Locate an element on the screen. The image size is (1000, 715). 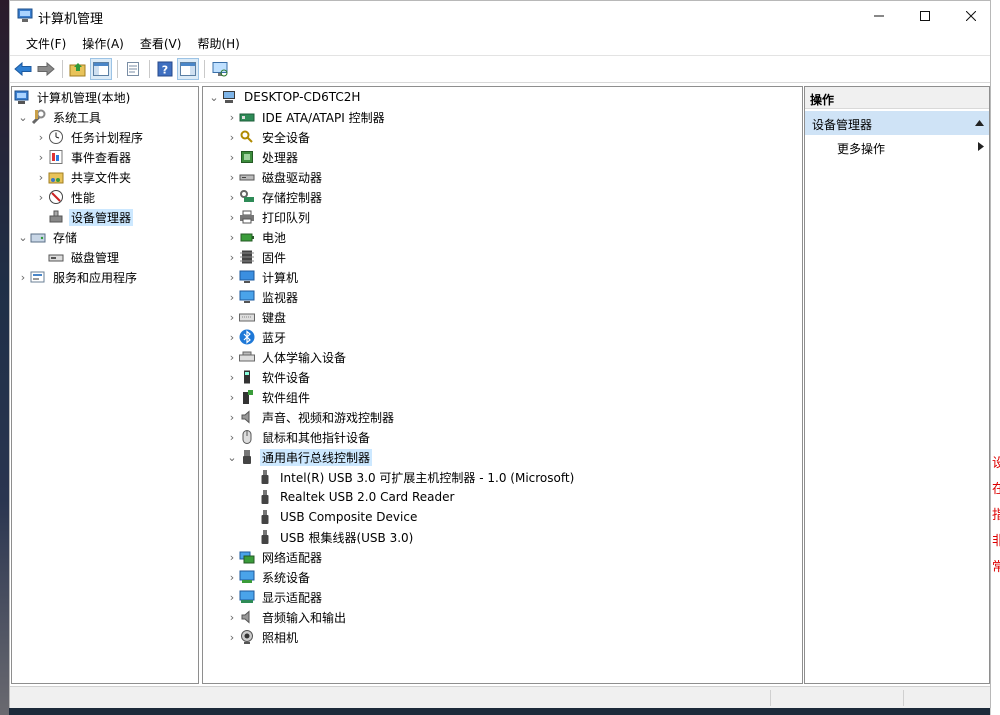
menu-view: 查看(V) is located at coordinates (161, 43).